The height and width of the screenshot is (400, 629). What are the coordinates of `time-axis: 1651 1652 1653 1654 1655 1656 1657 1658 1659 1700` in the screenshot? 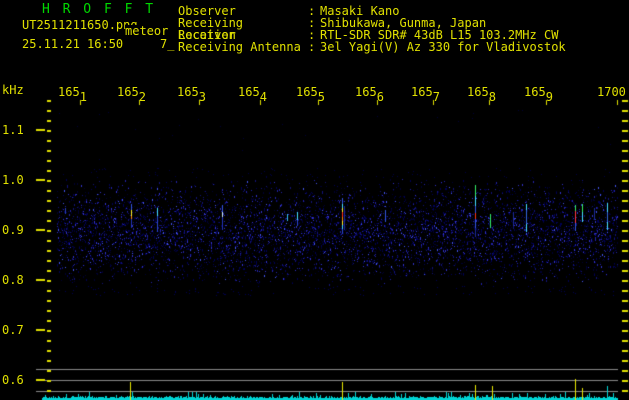 It's located at (314, 96).